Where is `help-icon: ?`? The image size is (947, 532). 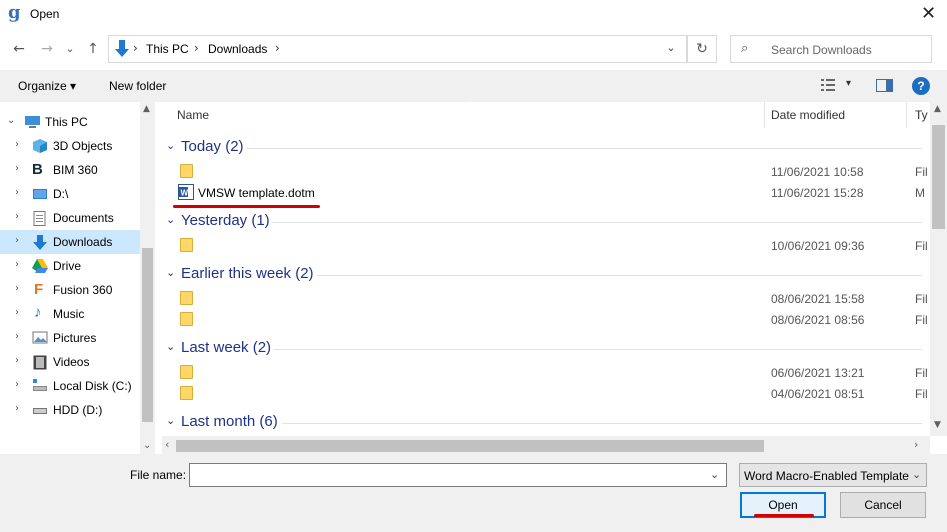
help-icon: ? is located at coordinates (921, 86).